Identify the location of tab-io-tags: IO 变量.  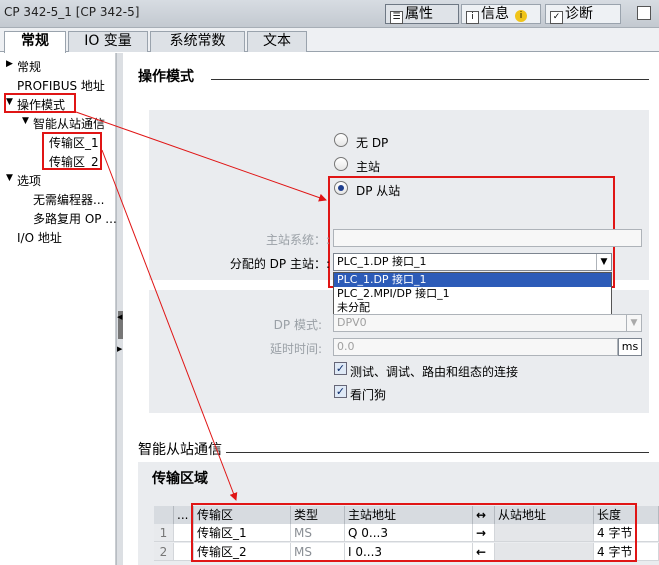
(108, 41).